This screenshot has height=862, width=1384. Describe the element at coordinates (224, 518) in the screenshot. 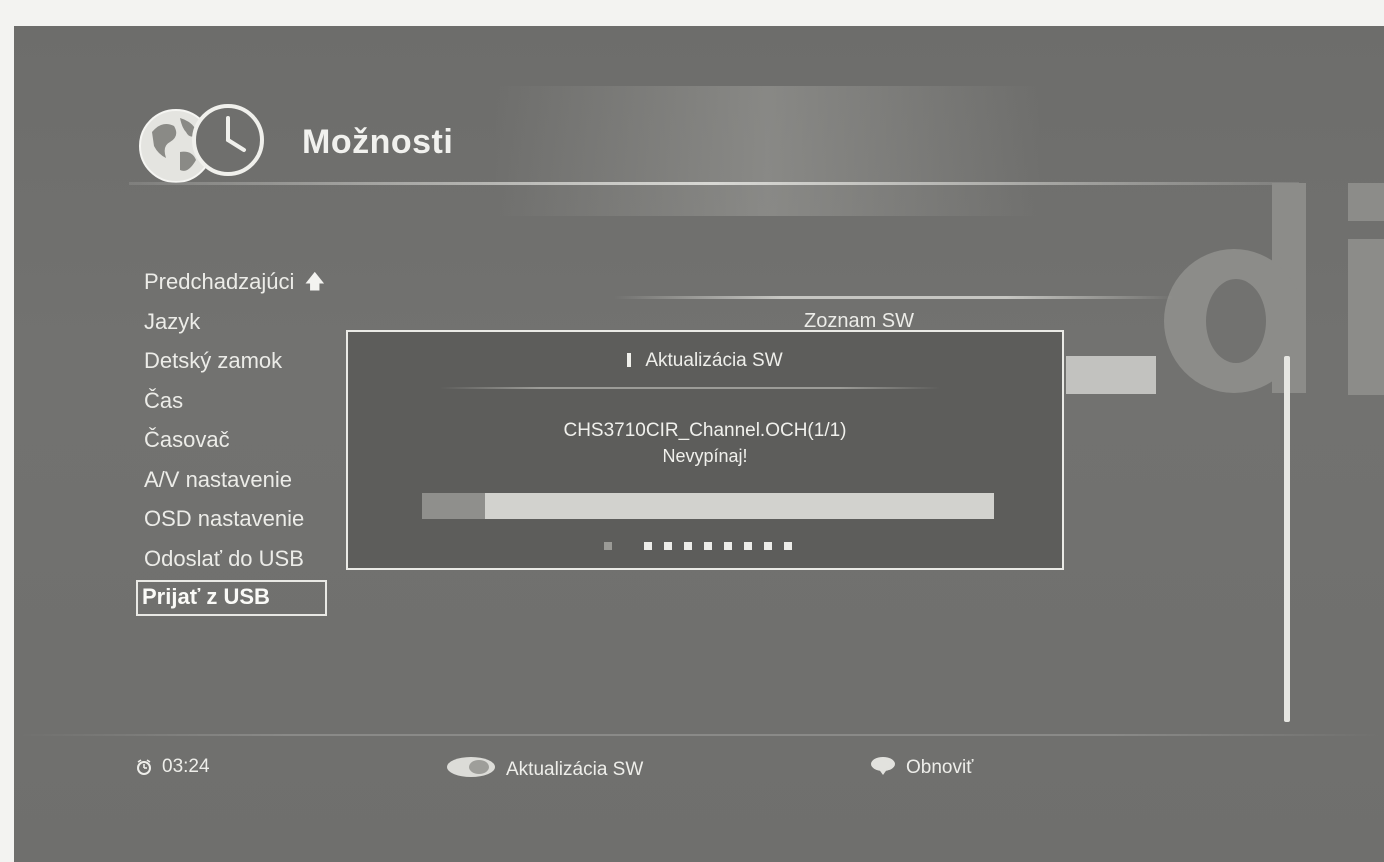

I see `menu-item-label: OSD nastavenie` at that location.